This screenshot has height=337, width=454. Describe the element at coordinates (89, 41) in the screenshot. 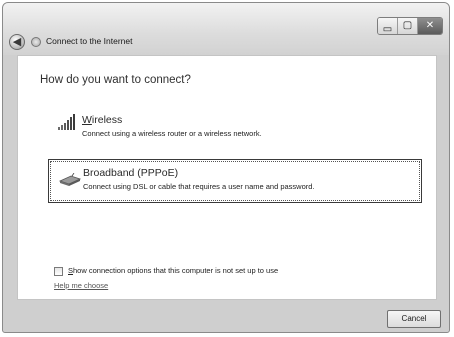

I see `window-title: Connect to the Internet` at that location.